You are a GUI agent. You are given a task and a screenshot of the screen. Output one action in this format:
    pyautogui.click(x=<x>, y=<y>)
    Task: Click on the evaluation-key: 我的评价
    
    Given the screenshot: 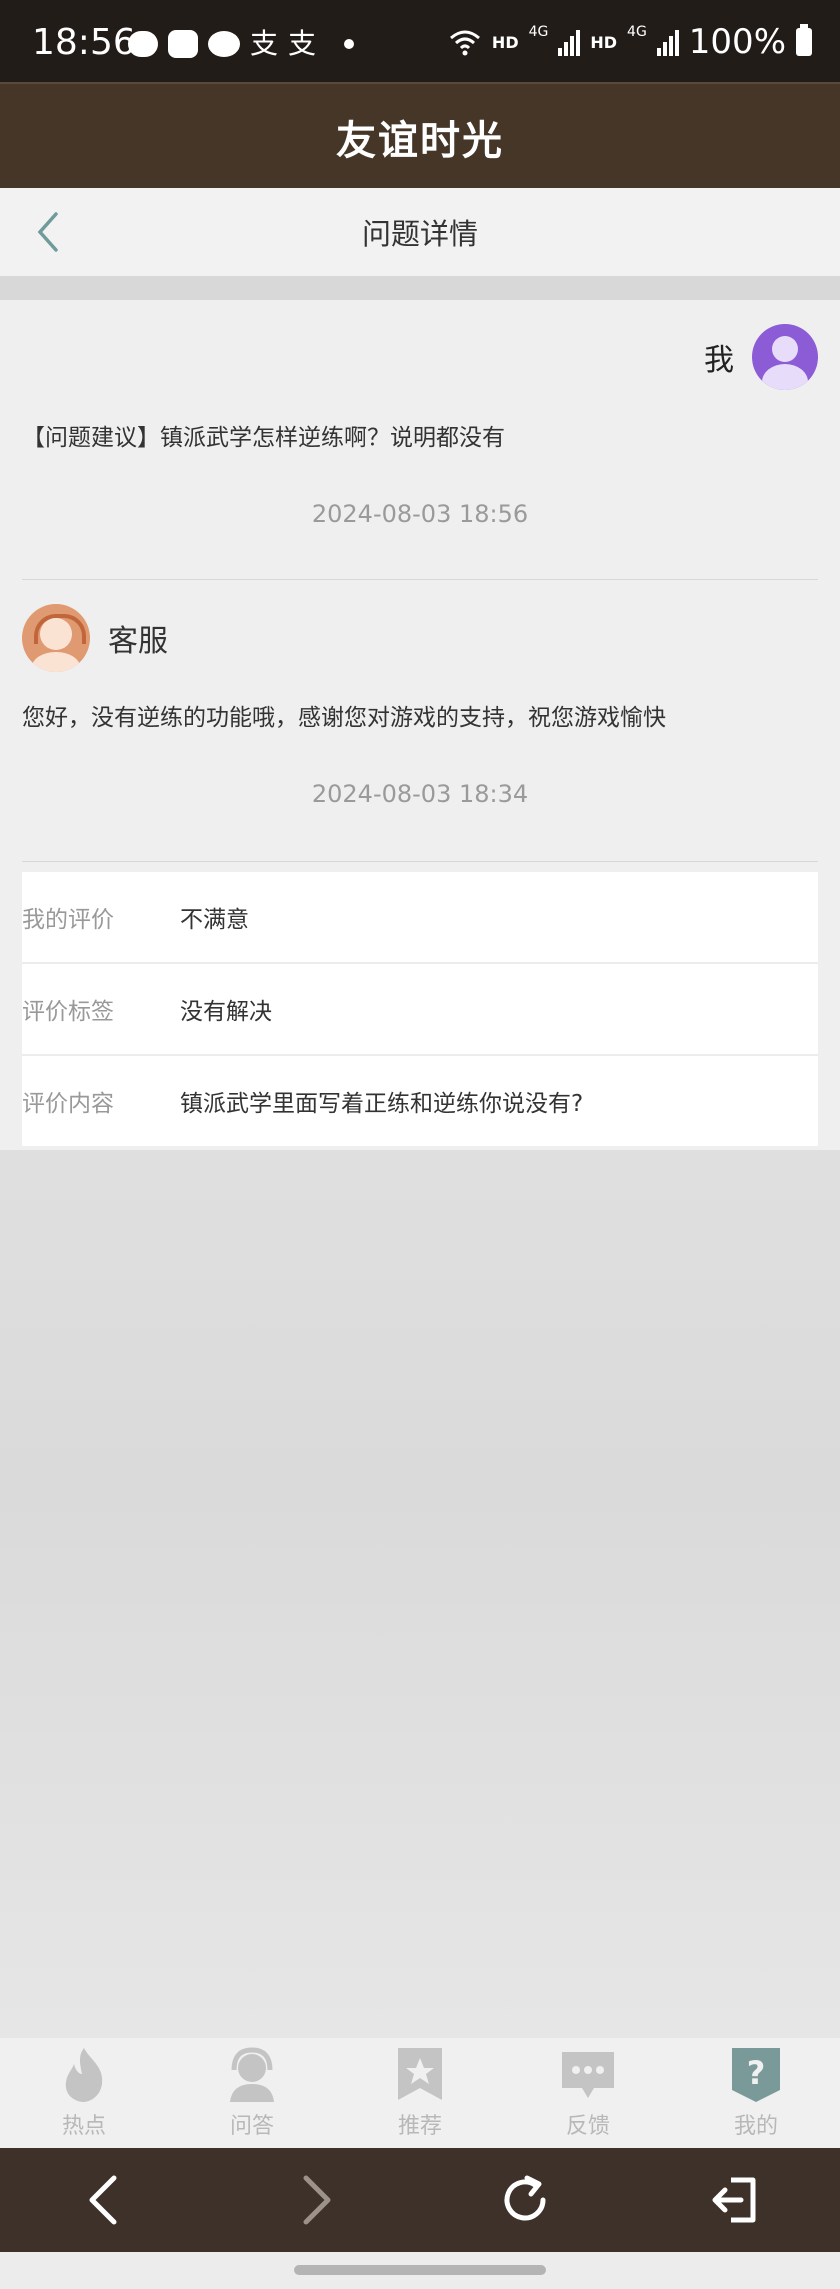 What is the action you would take?
    pyautogui.click(x=68, y=920)
    